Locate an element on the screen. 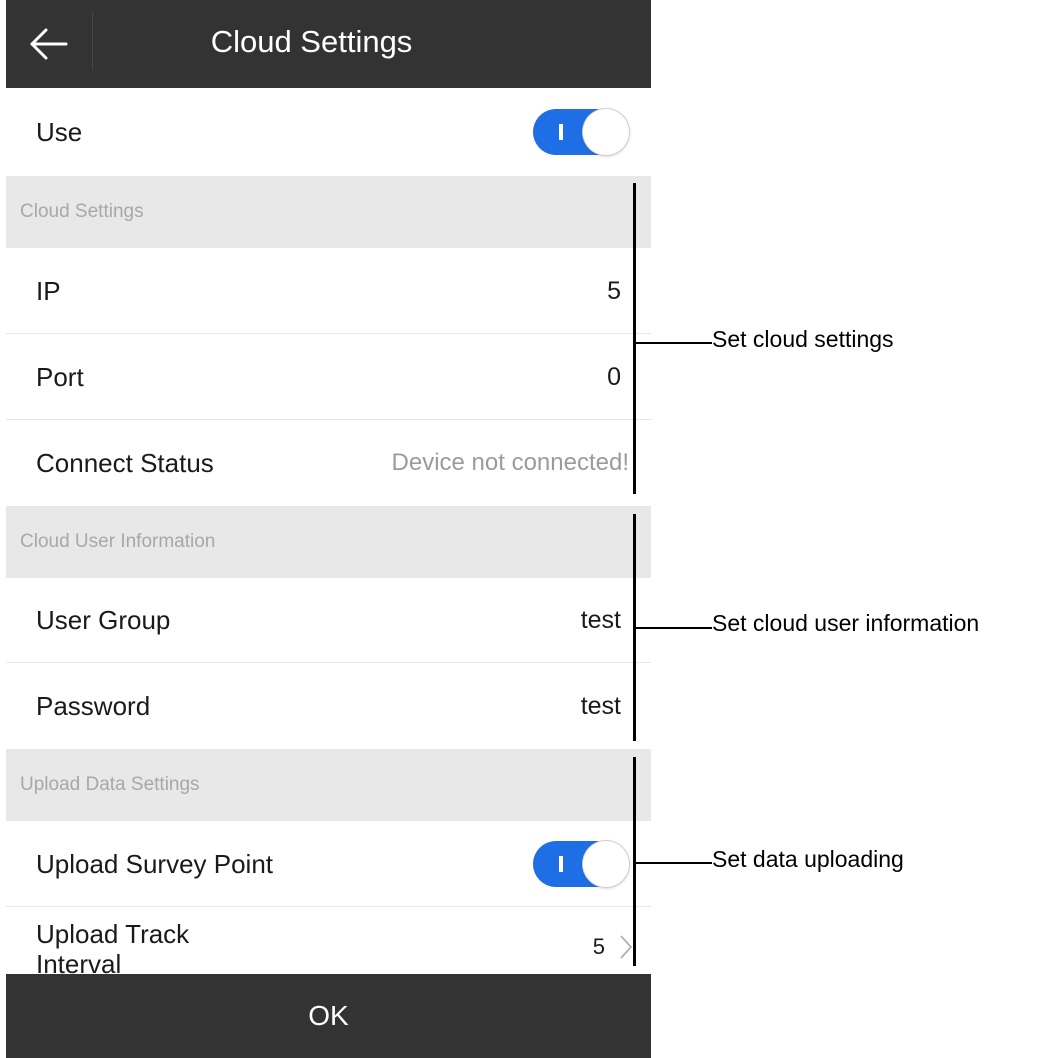  upload-survey-point-label: Upload Survey Point is located at coordinates (155, 863).